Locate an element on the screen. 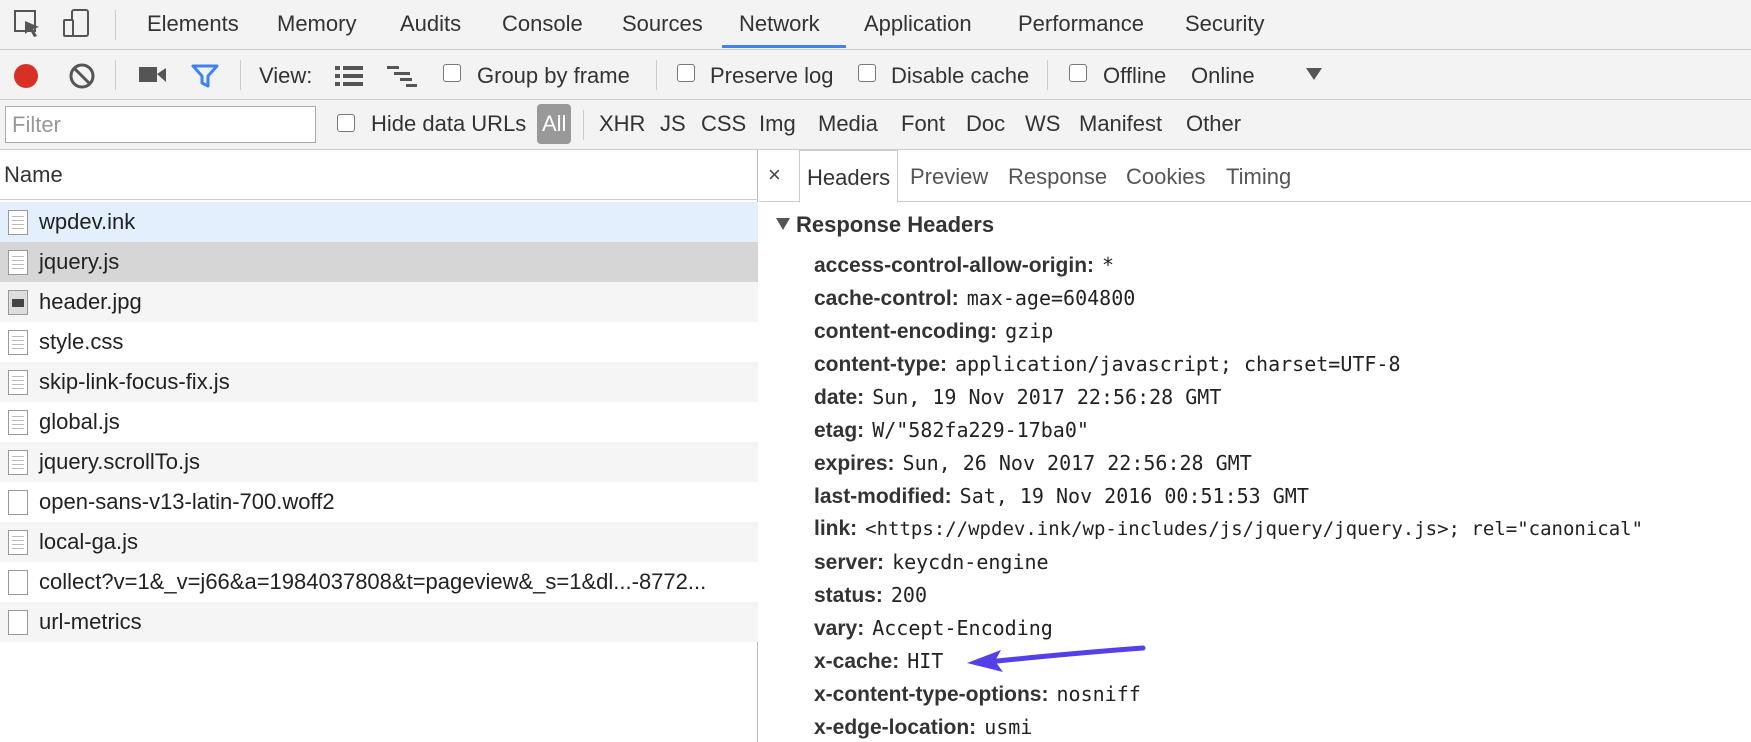  request-row: global.js is located at coordinates (379, 422).